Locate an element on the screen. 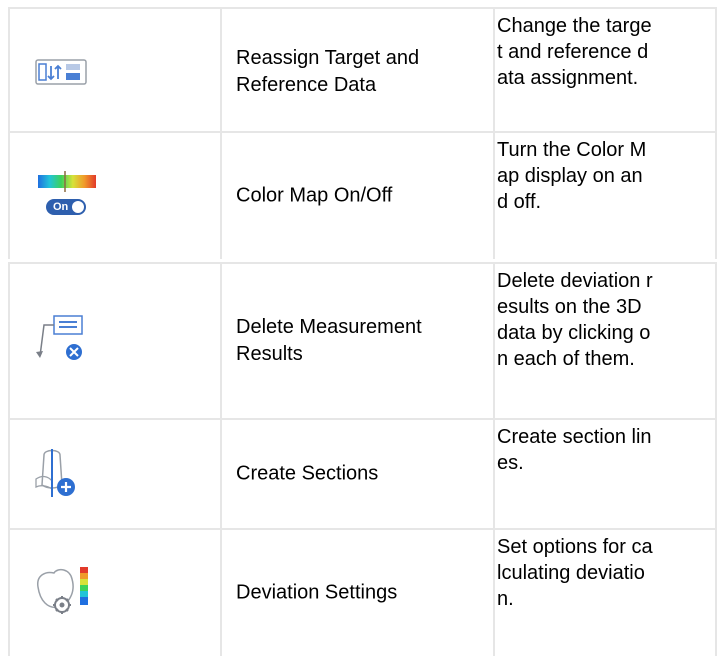  description-cell: Set options for ca lculating deviatio n. is located at coordinates (606, 593).